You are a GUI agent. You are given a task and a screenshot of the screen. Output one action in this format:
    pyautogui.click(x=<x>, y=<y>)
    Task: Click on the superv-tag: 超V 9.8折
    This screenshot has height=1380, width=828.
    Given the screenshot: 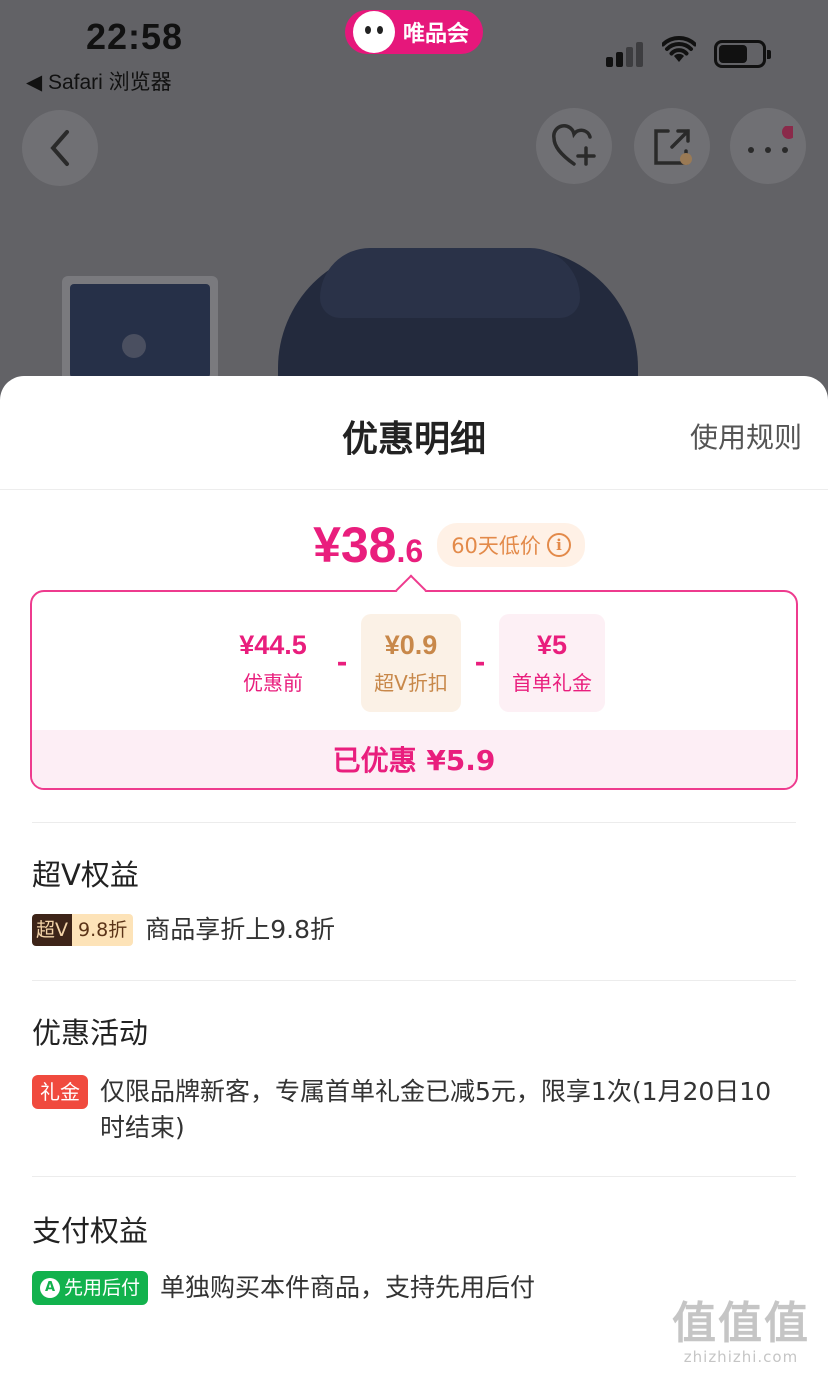 What is the action you would take?
    pyautogui.click(x=83, y=930)
    